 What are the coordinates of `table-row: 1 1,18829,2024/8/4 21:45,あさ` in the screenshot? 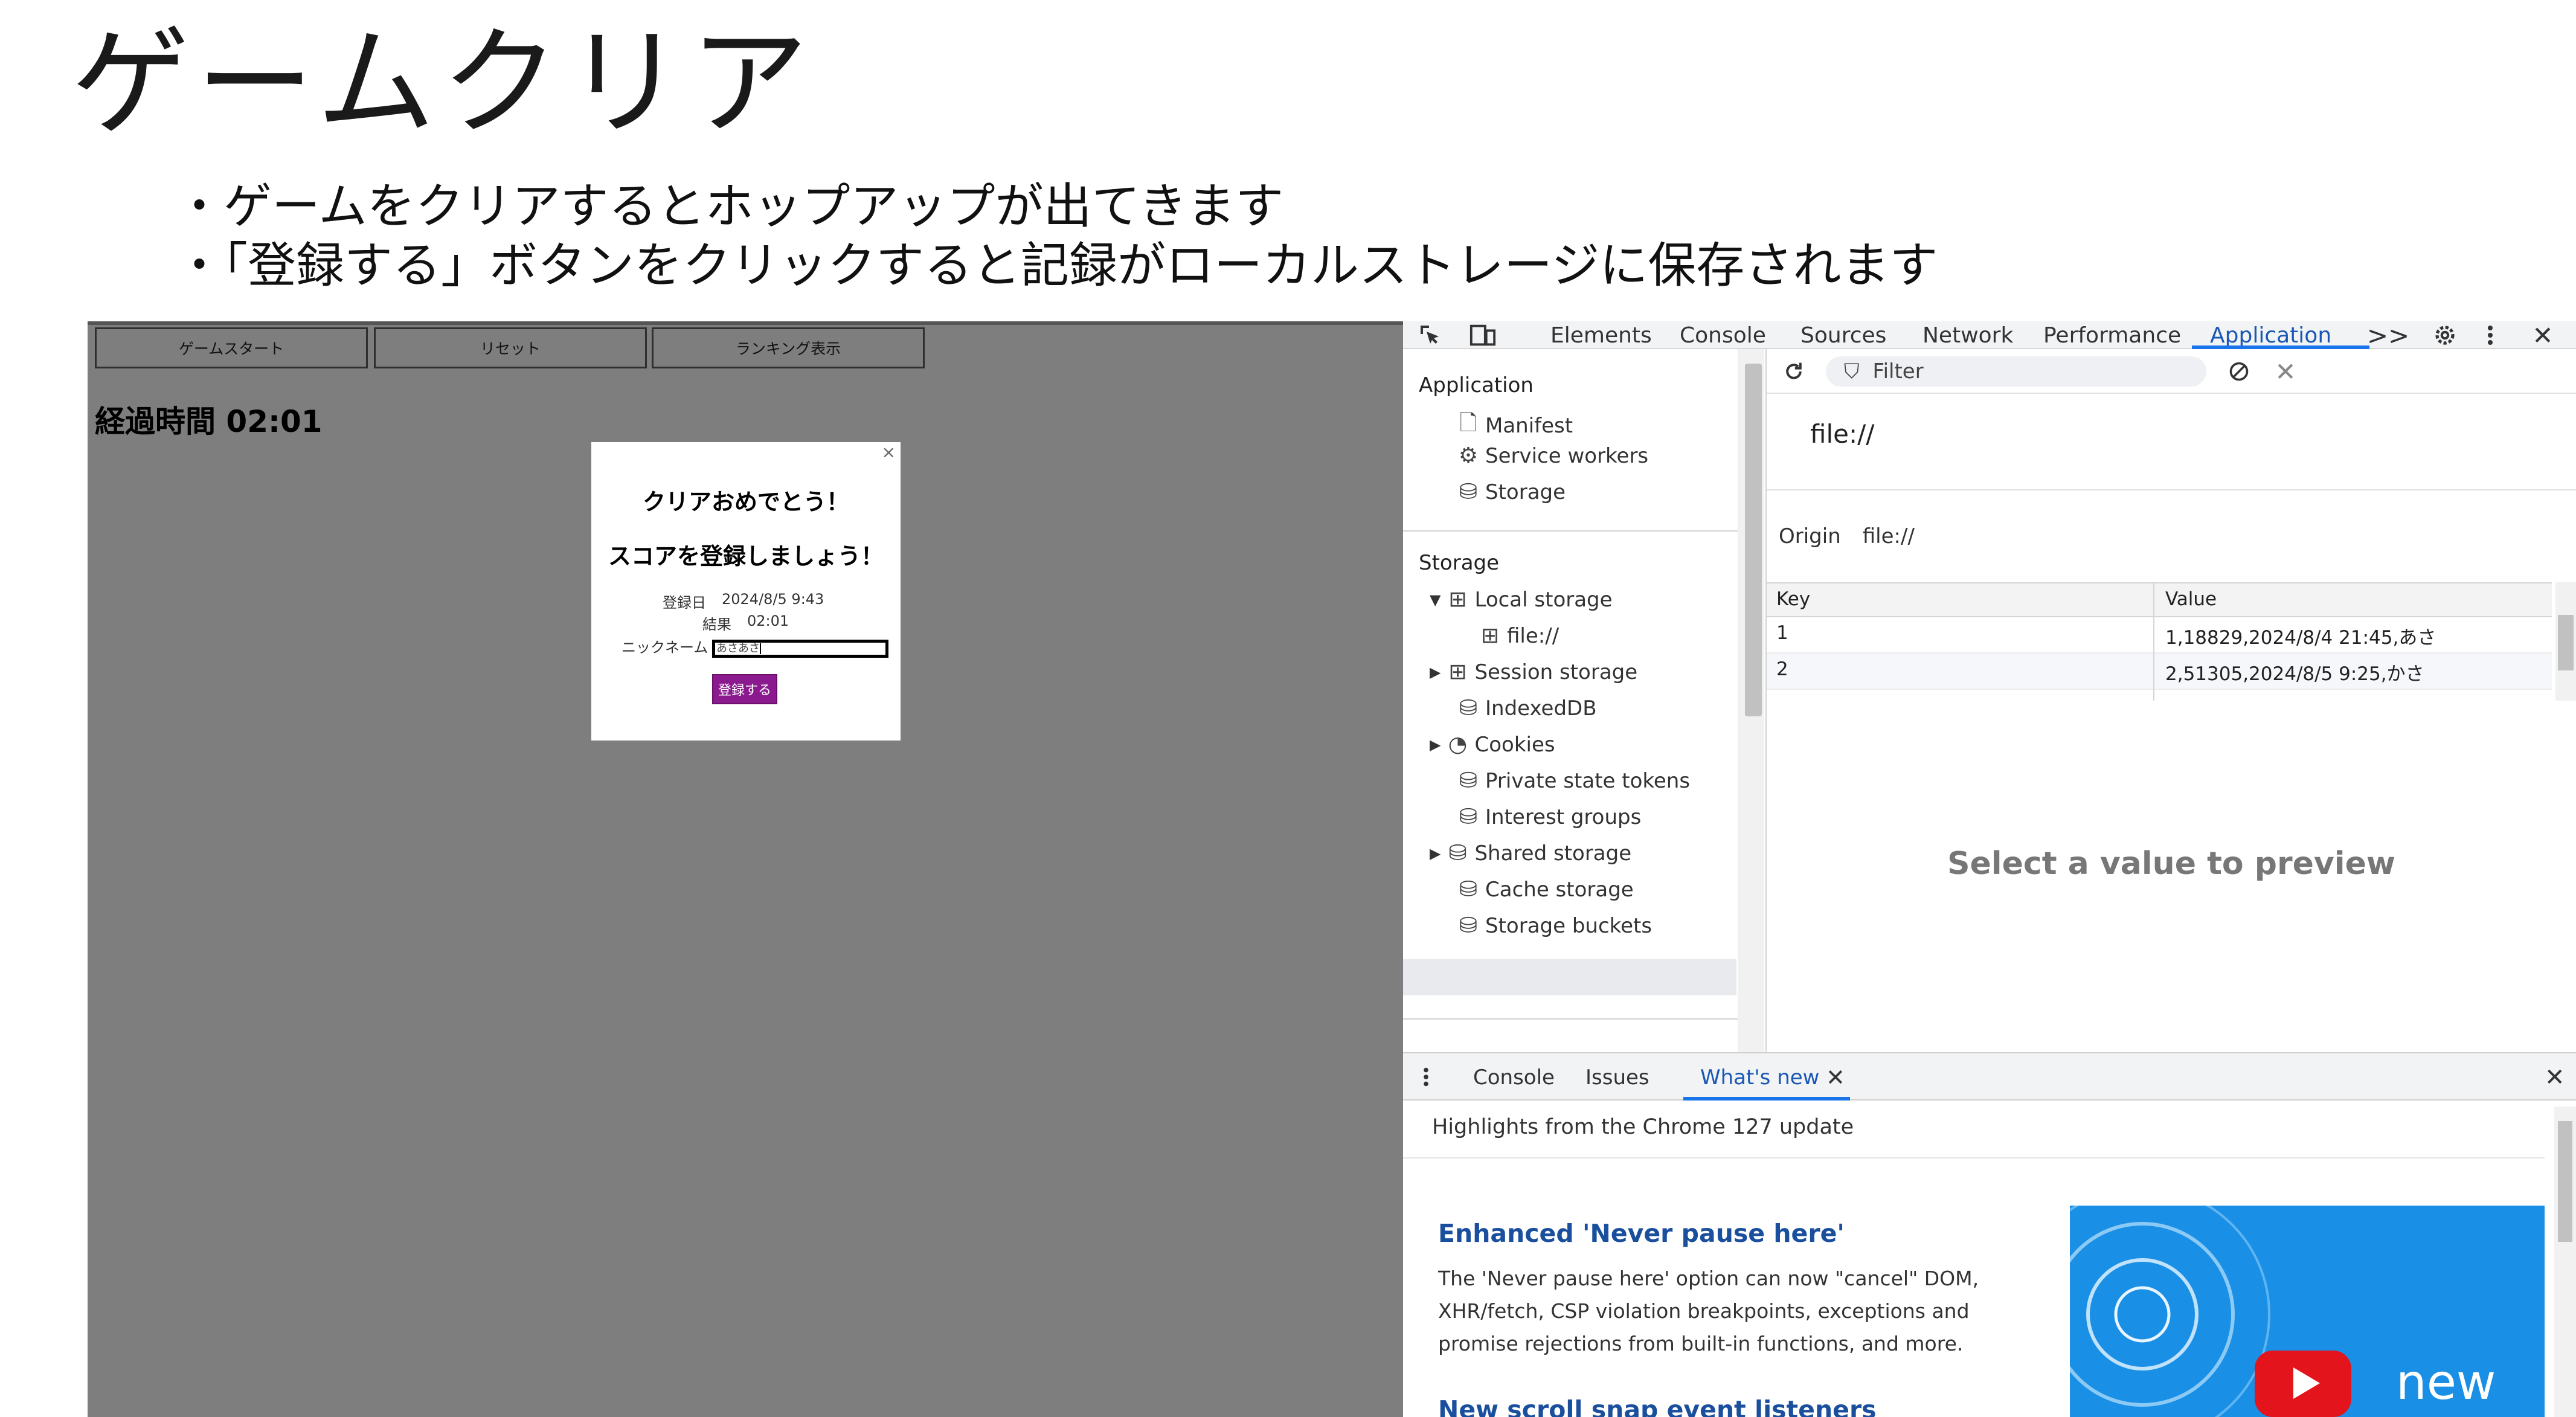 It's located at (2159, 635).